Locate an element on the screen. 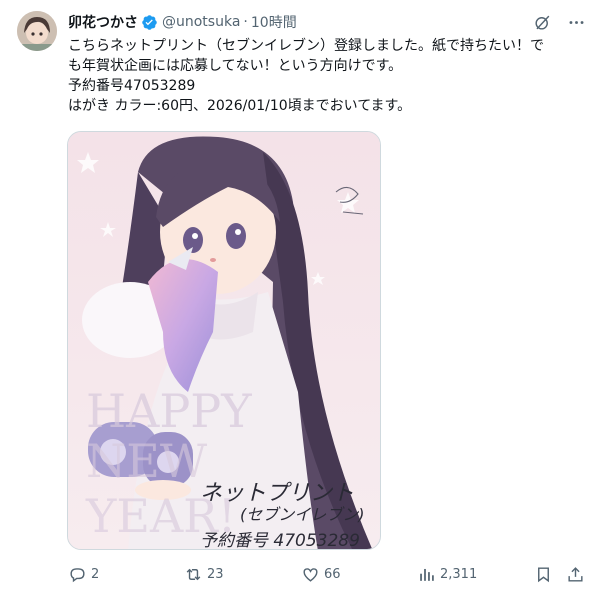 This screenshot has width=598, height=598. tweet-text-line: はがき カラー:60円、2026/01/10頃までおいてます。 is located at coordinates (240, 106).